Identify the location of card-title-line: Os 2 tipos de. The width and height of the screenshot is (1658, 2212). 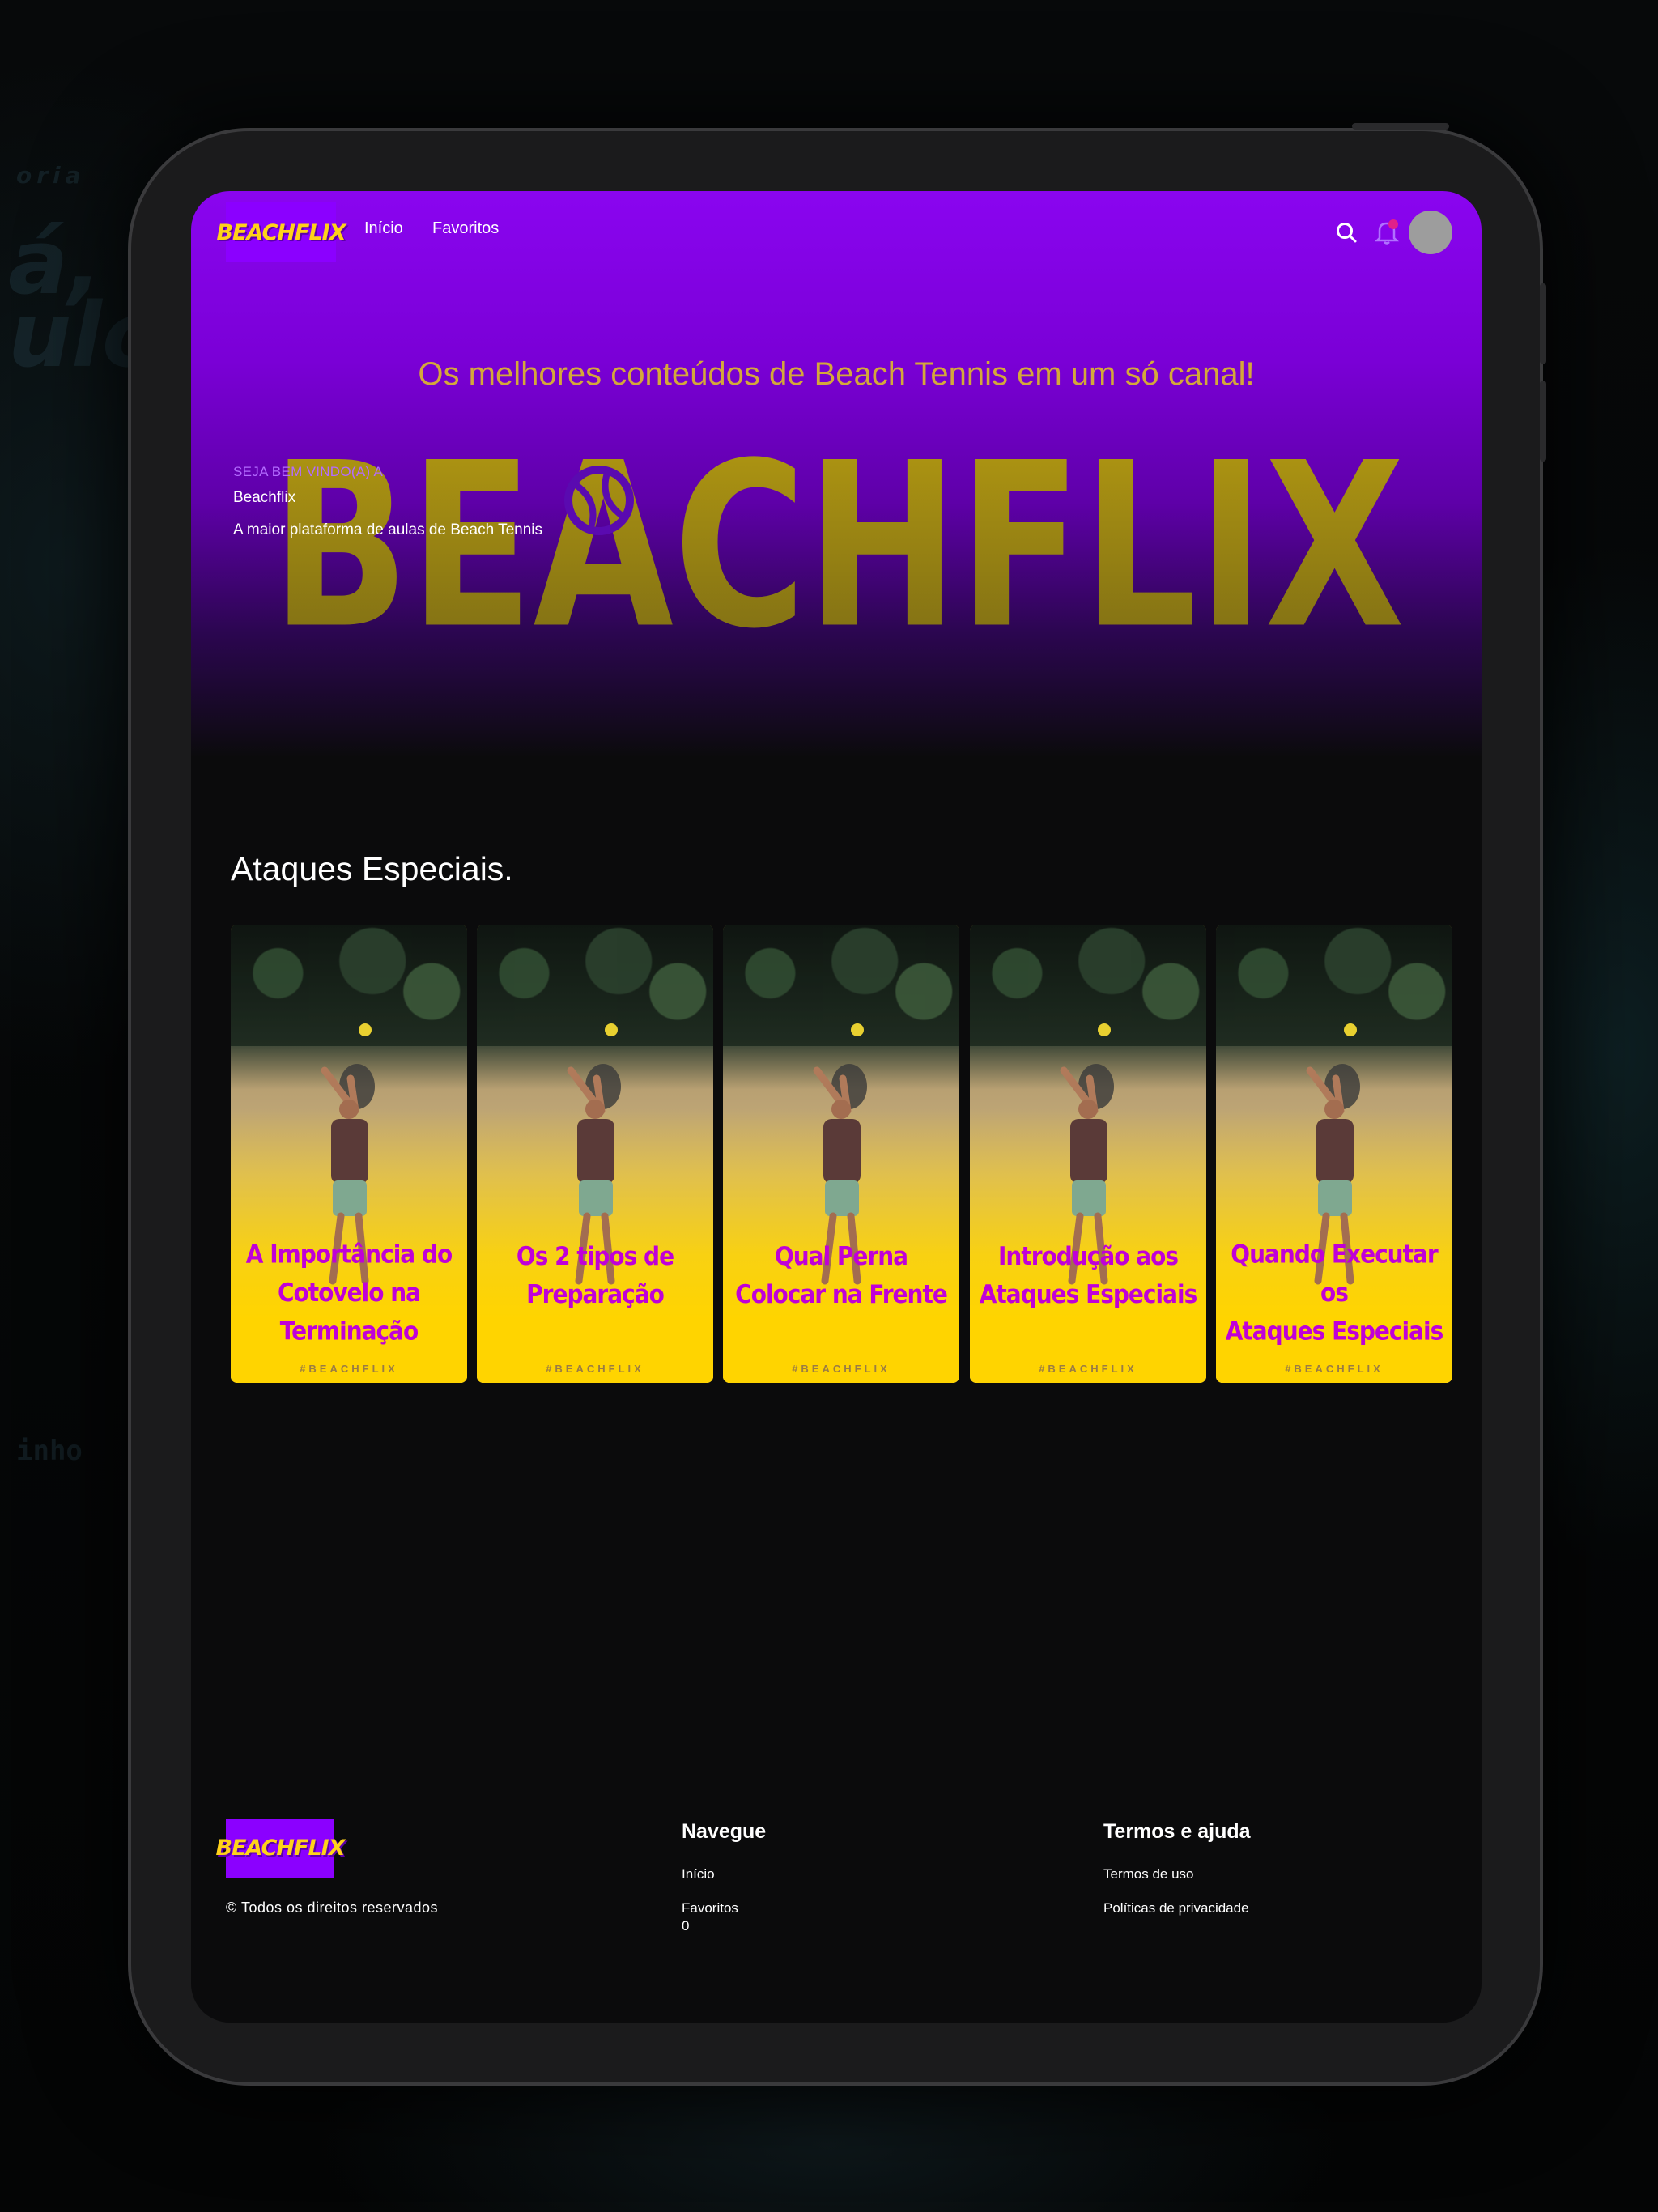
(595, 1256).